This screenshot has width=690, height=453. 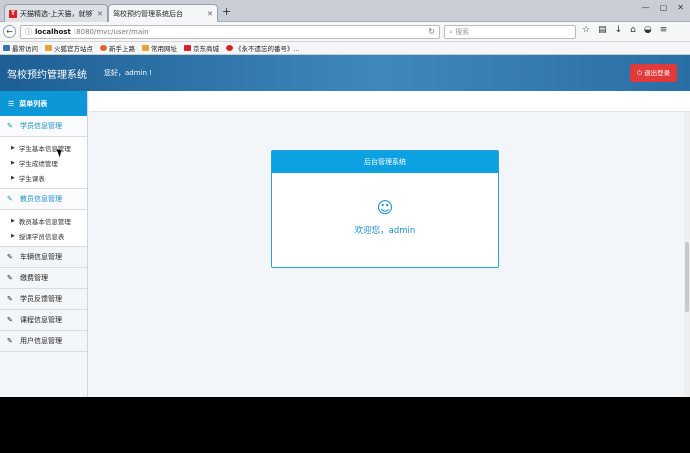 I want to click on bookmark-label: 新手上路, so click(x=122, y=49).